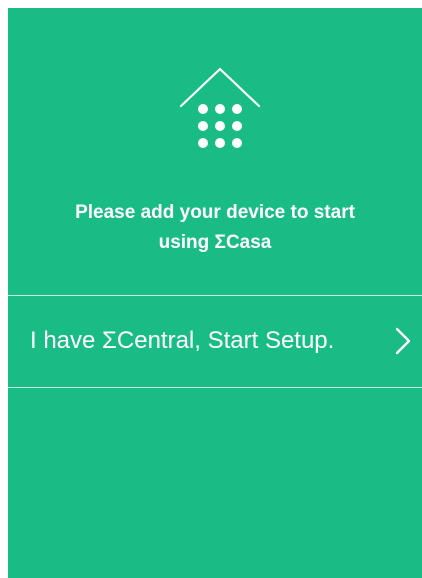  What do you see at coordinates (182, 340) in the screenshot?
I see `start-setup-label: I have ΣCentral, Start Setup.` at bounding box center [182, 340].